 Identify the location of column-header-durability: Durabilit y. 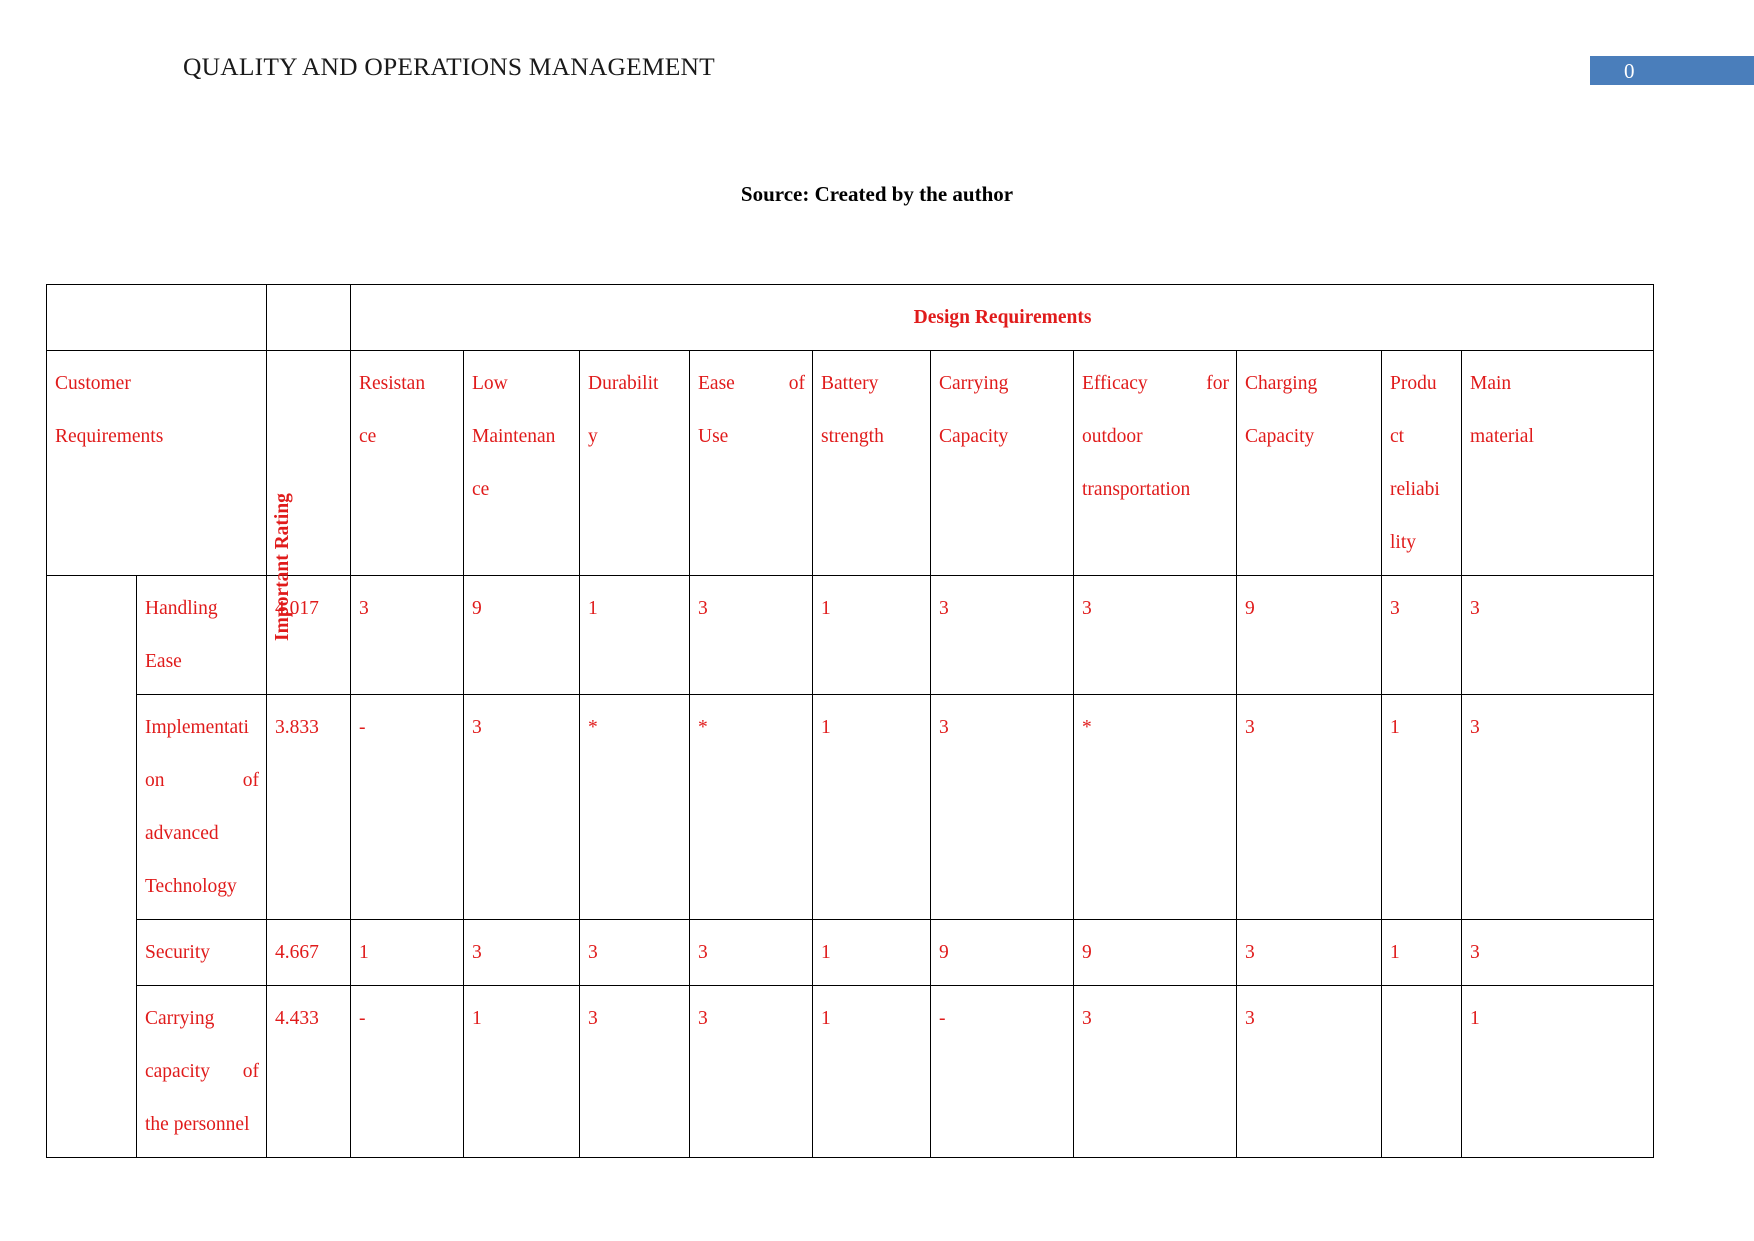
(634, 463).